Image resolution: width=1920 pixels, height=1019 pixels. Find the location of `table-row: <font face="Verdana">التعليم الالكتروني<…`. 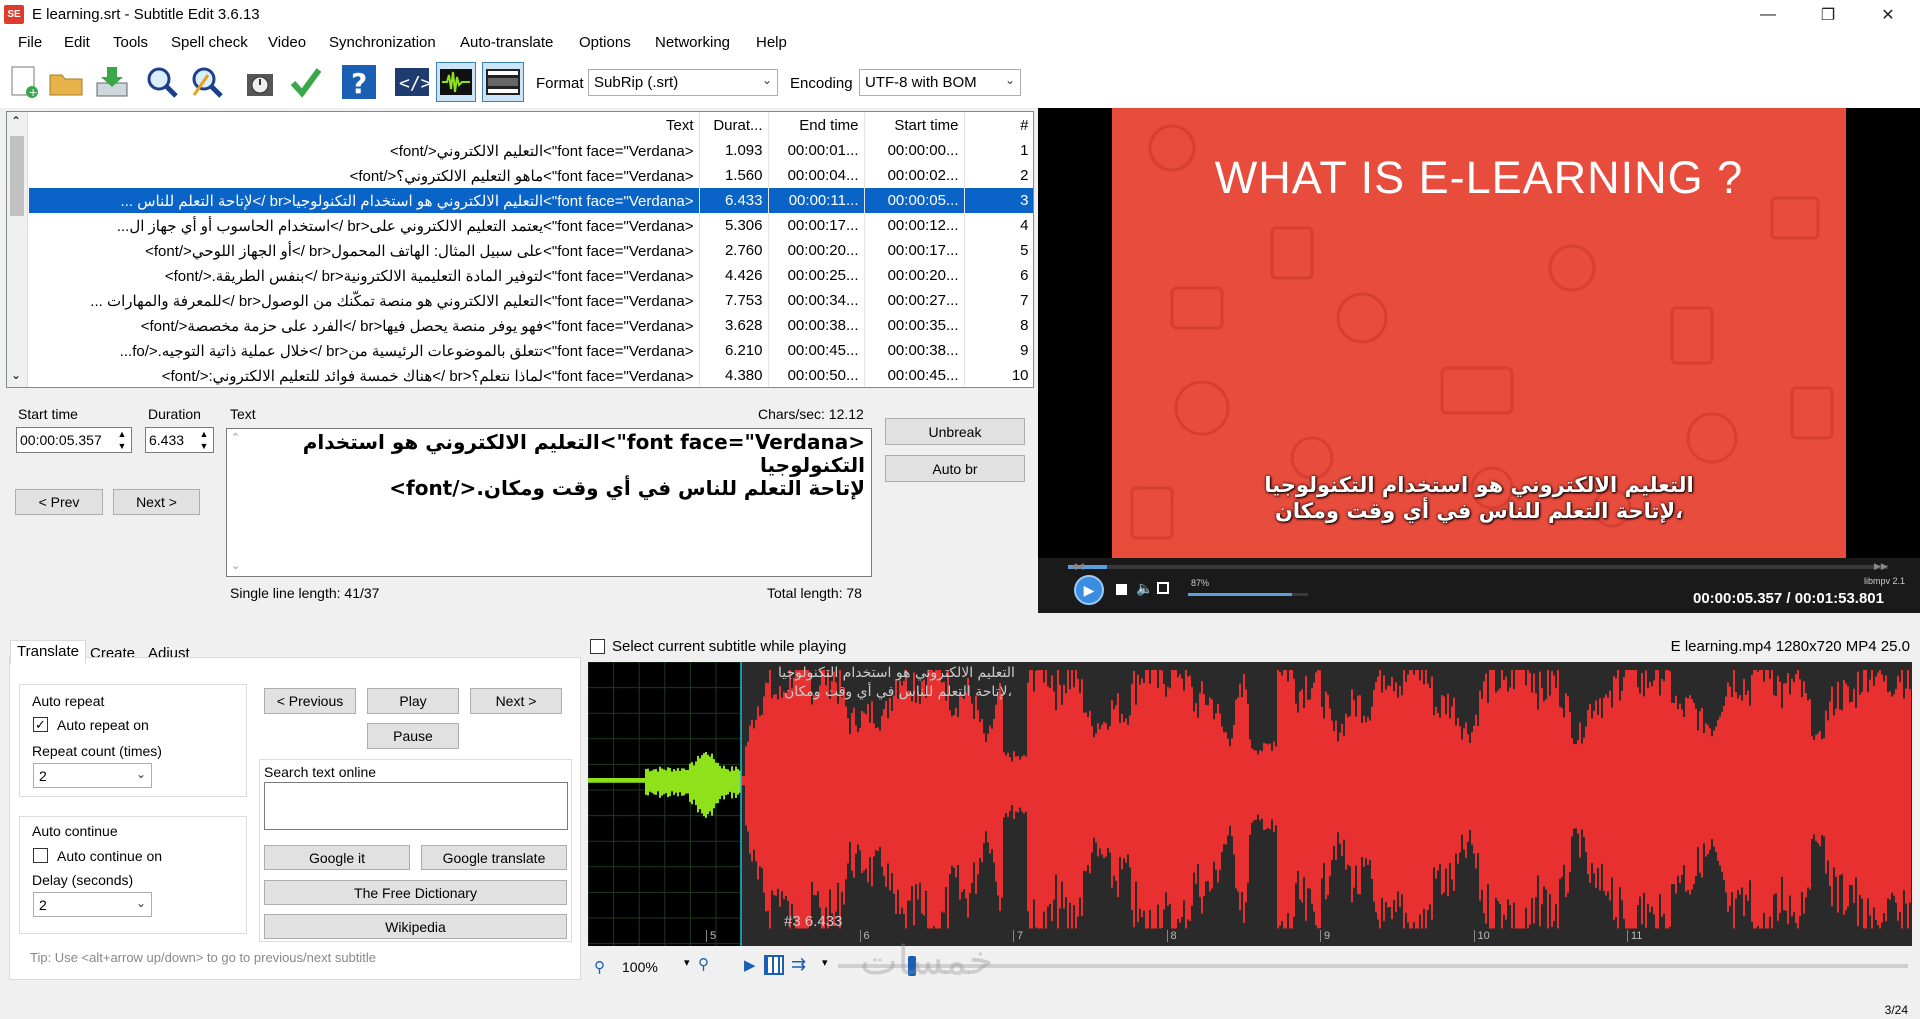

table-row: <font face="Verdana">التعليم الالكتروني<… is located at coordinates (531, 150).